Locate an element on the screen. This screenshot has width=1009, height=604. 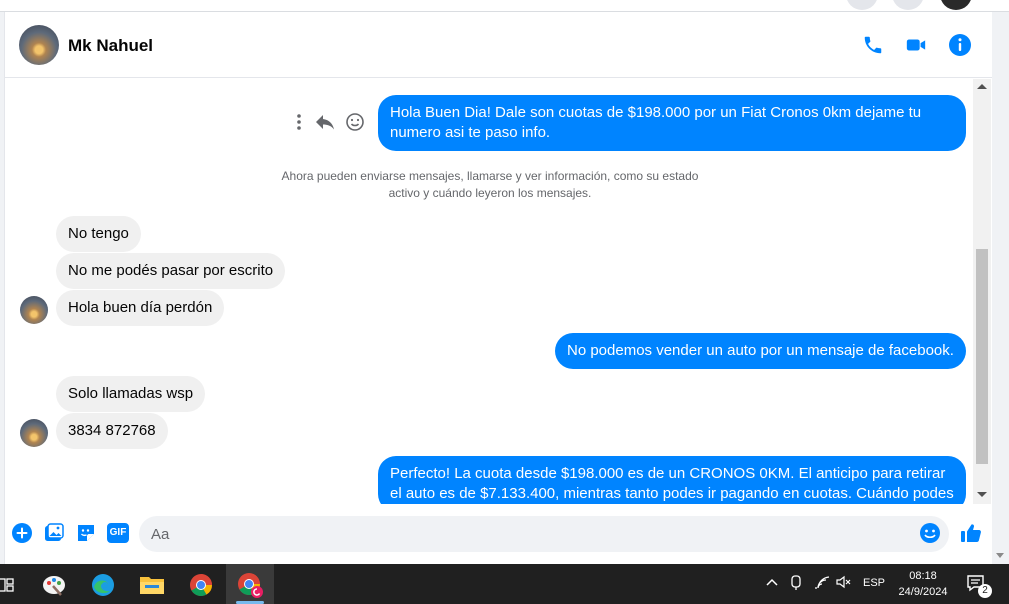
contact-name: Mk Nahuel is located at coordinates (110, 46).